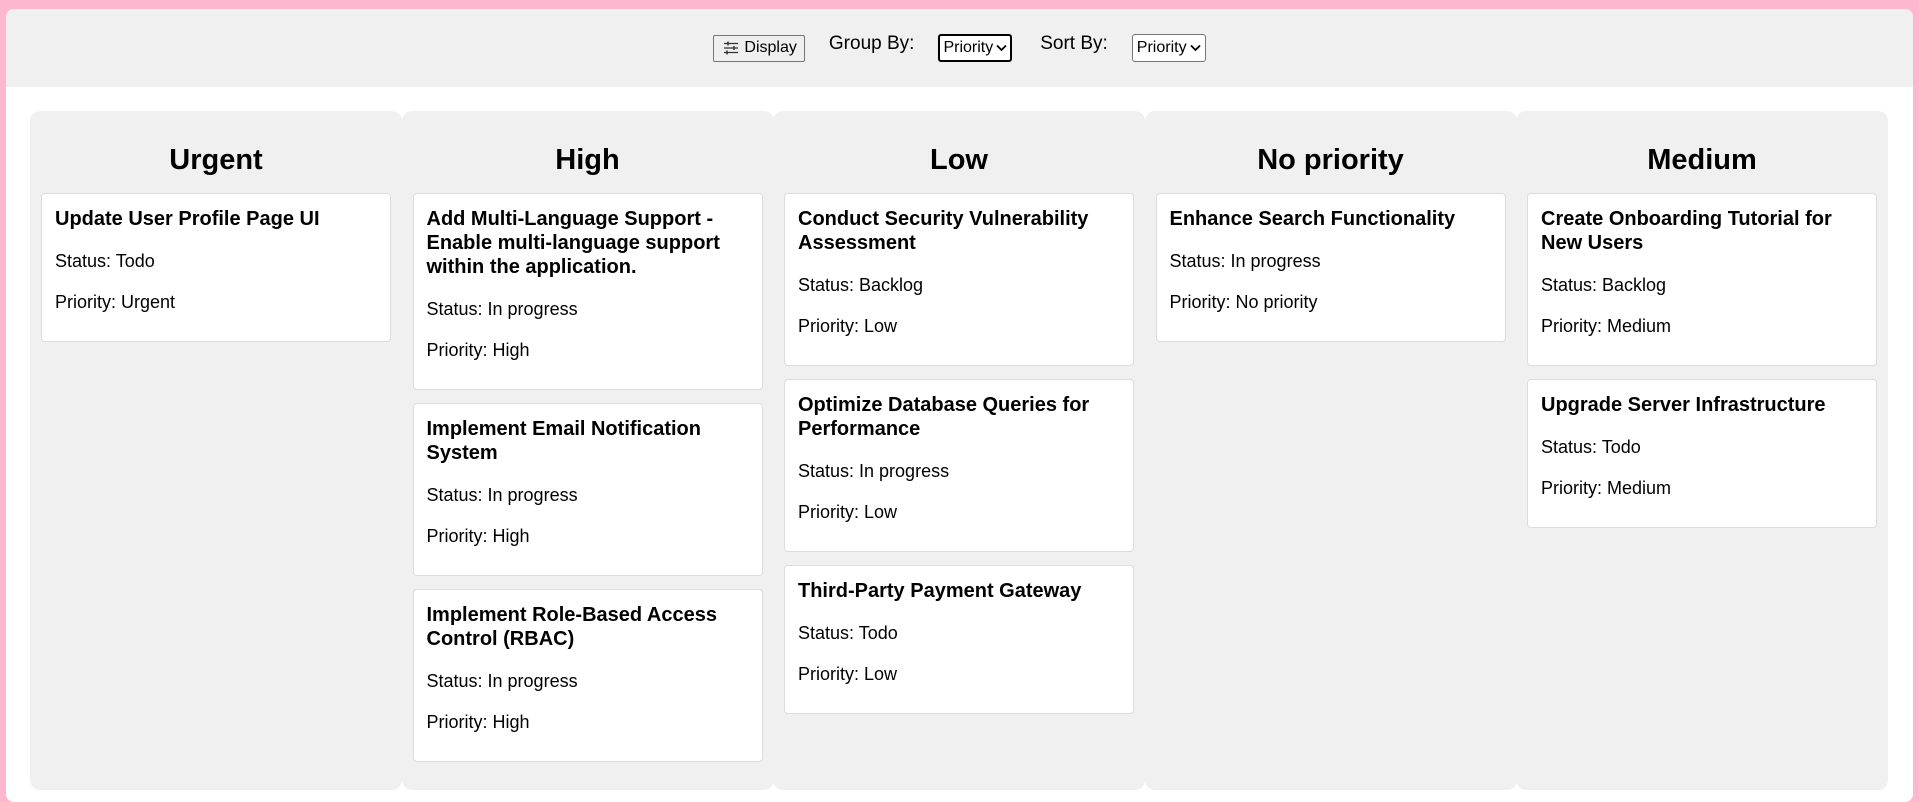 This screenshot has width=1919, height=802. What do you see at coordinates (1276, 302) in the screenshot?
I see `priority-value: No priority` at bounding box center [1276, 302].